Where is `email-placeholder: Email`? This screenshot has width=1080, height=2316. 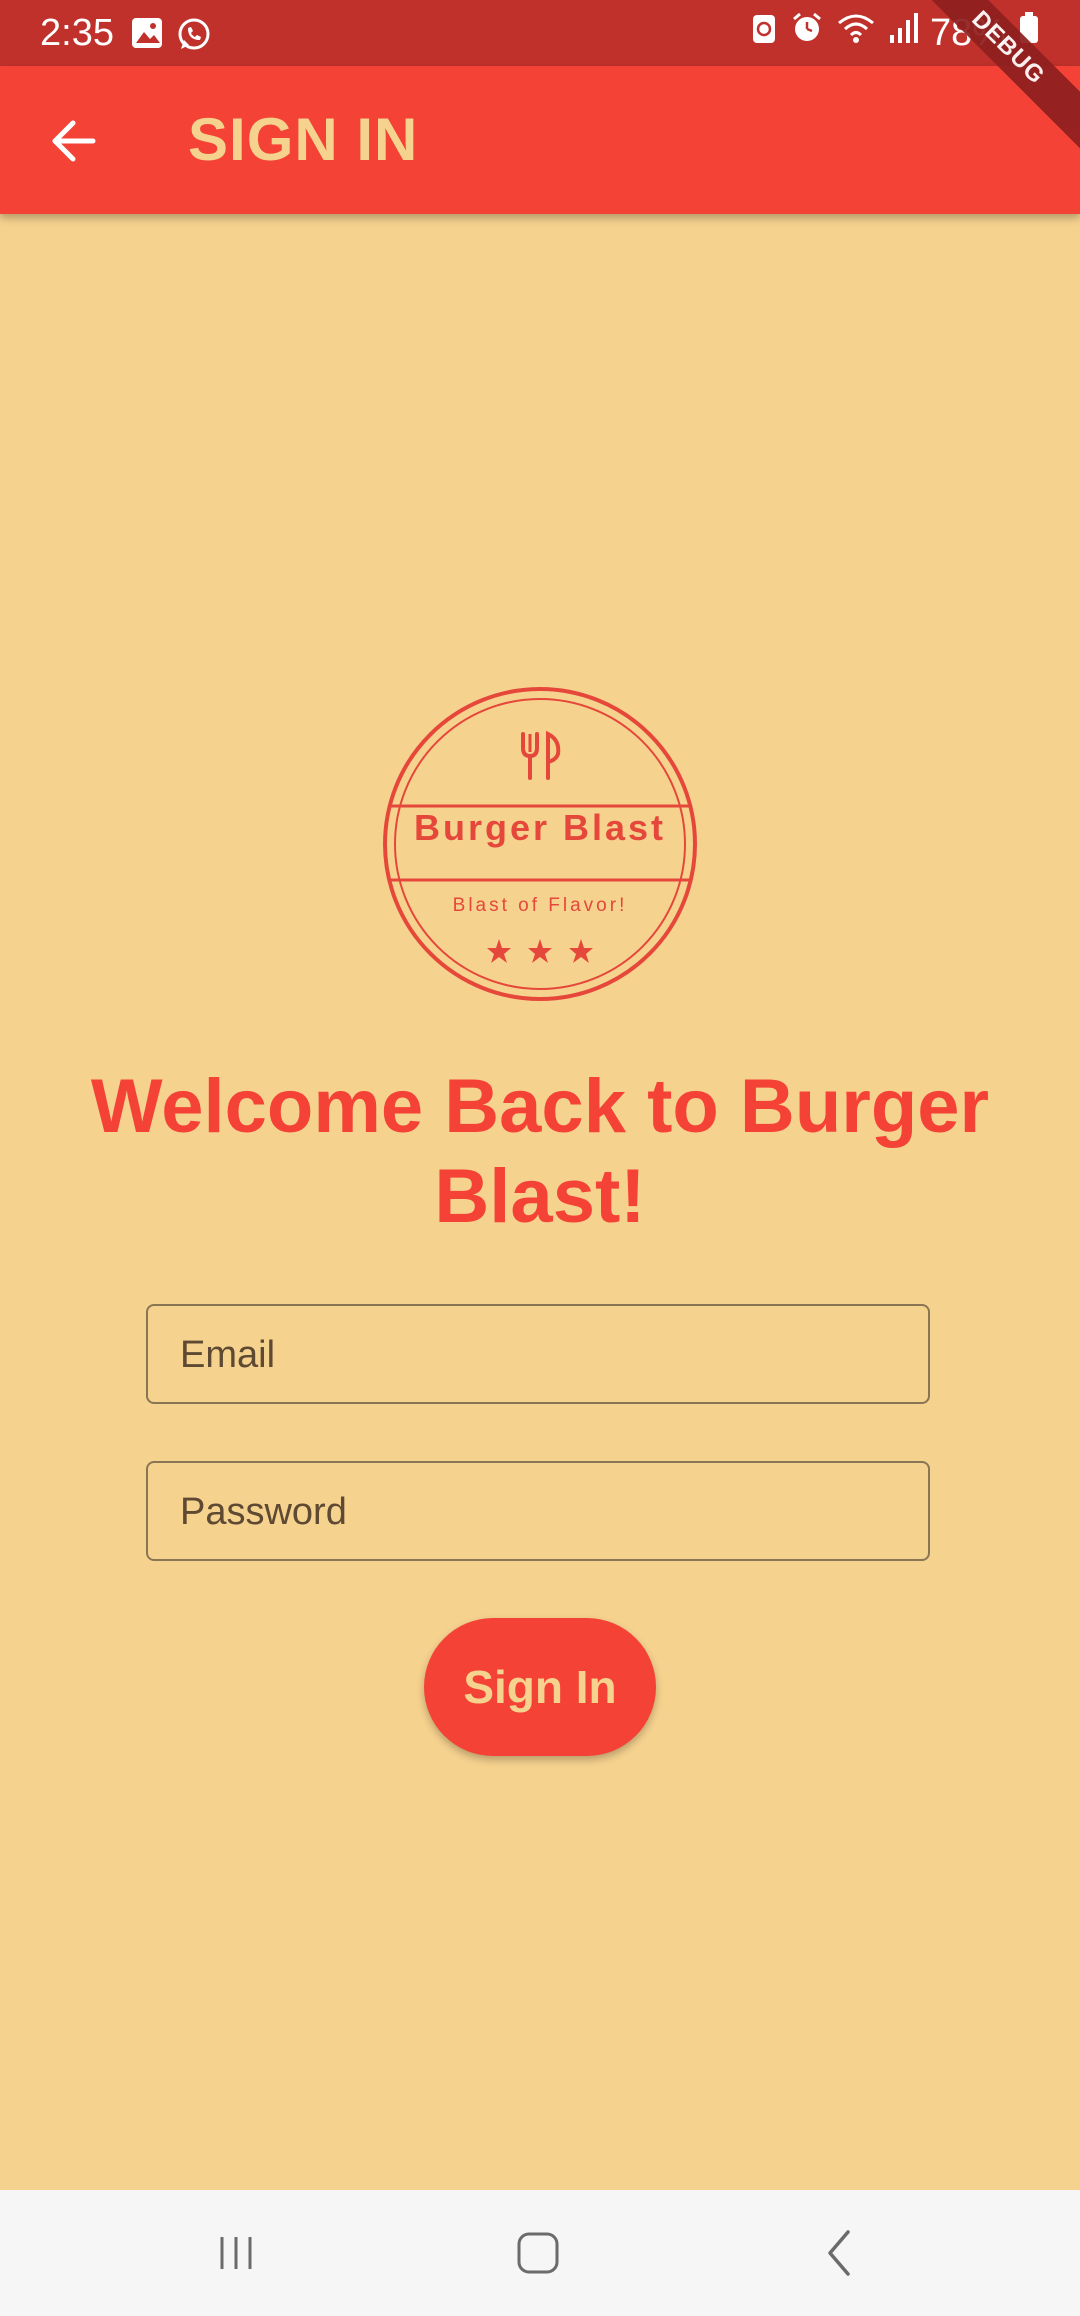 email-placeholder: Email is located at coordinates (228, 1355).